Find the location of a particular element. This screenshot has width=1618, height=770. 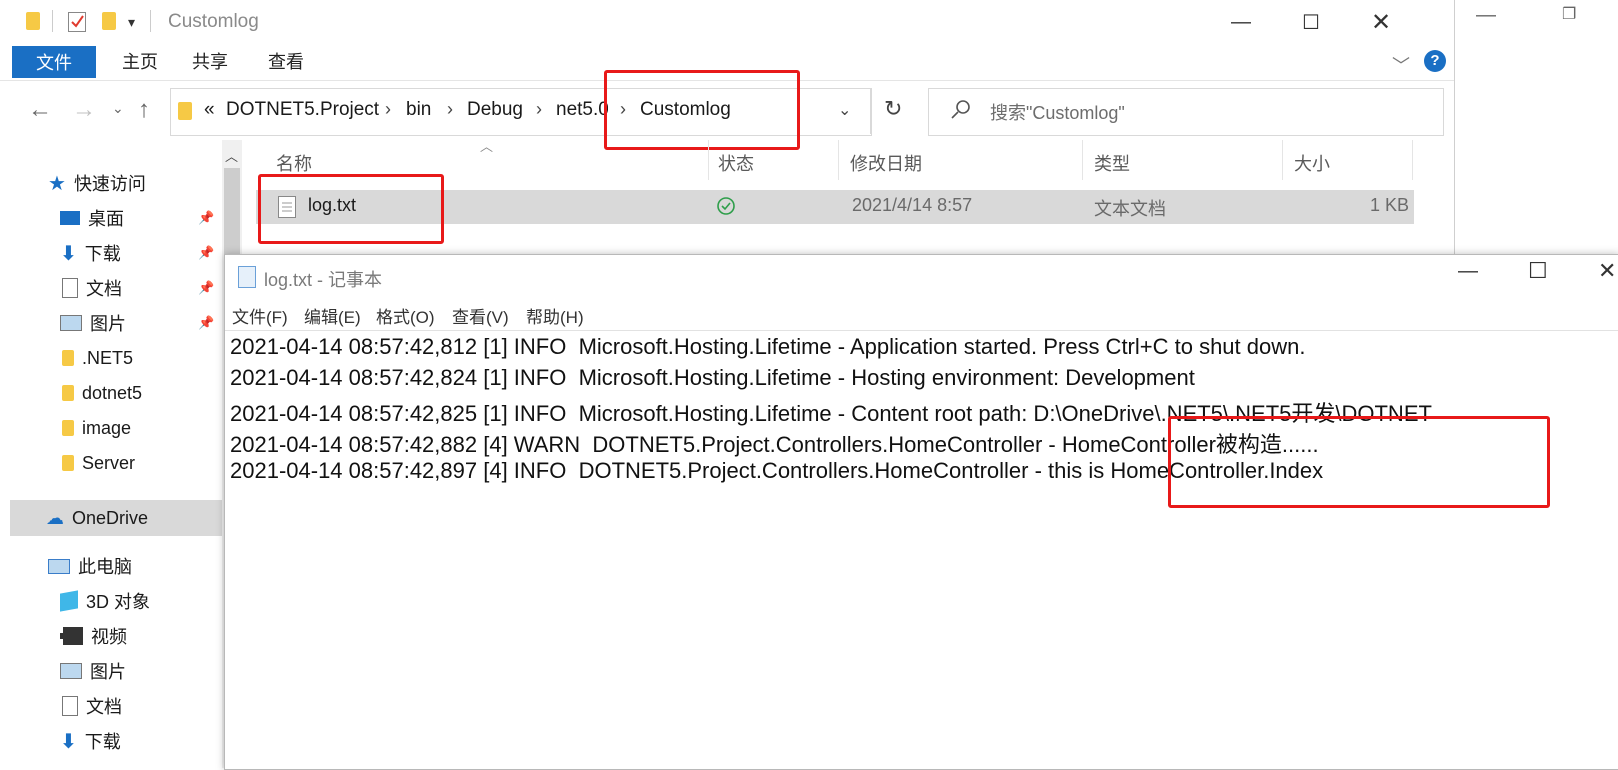

menu-edit: 编辑(E) is located at coordinates (332, 315).